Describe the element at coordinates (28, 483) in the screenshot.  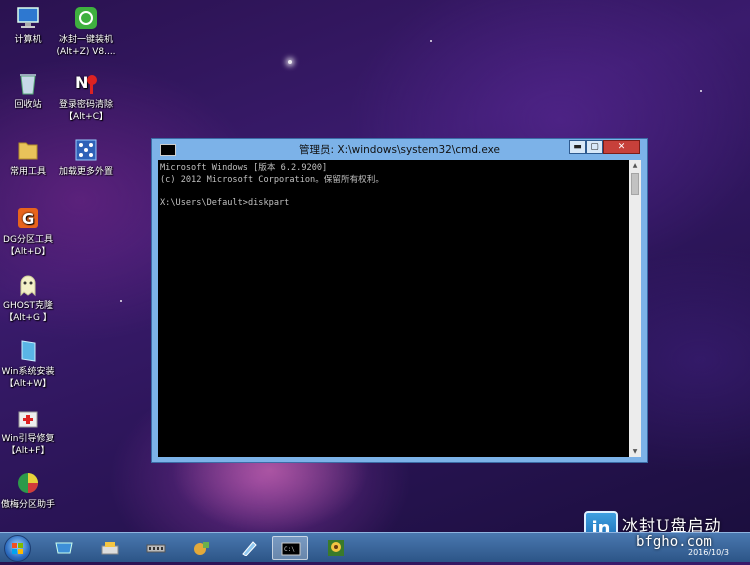
I see `aomei-partition-icon` at that location.